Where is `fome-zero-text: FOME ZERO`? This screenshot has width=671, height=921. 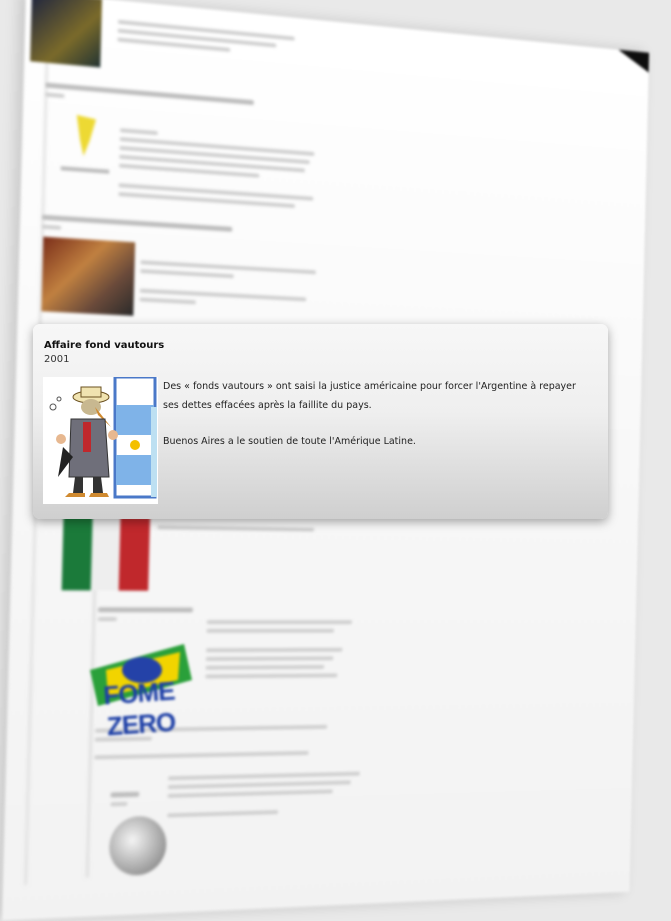
fome-zero-text: FOME ZERO is located at coordinates (139, 708).